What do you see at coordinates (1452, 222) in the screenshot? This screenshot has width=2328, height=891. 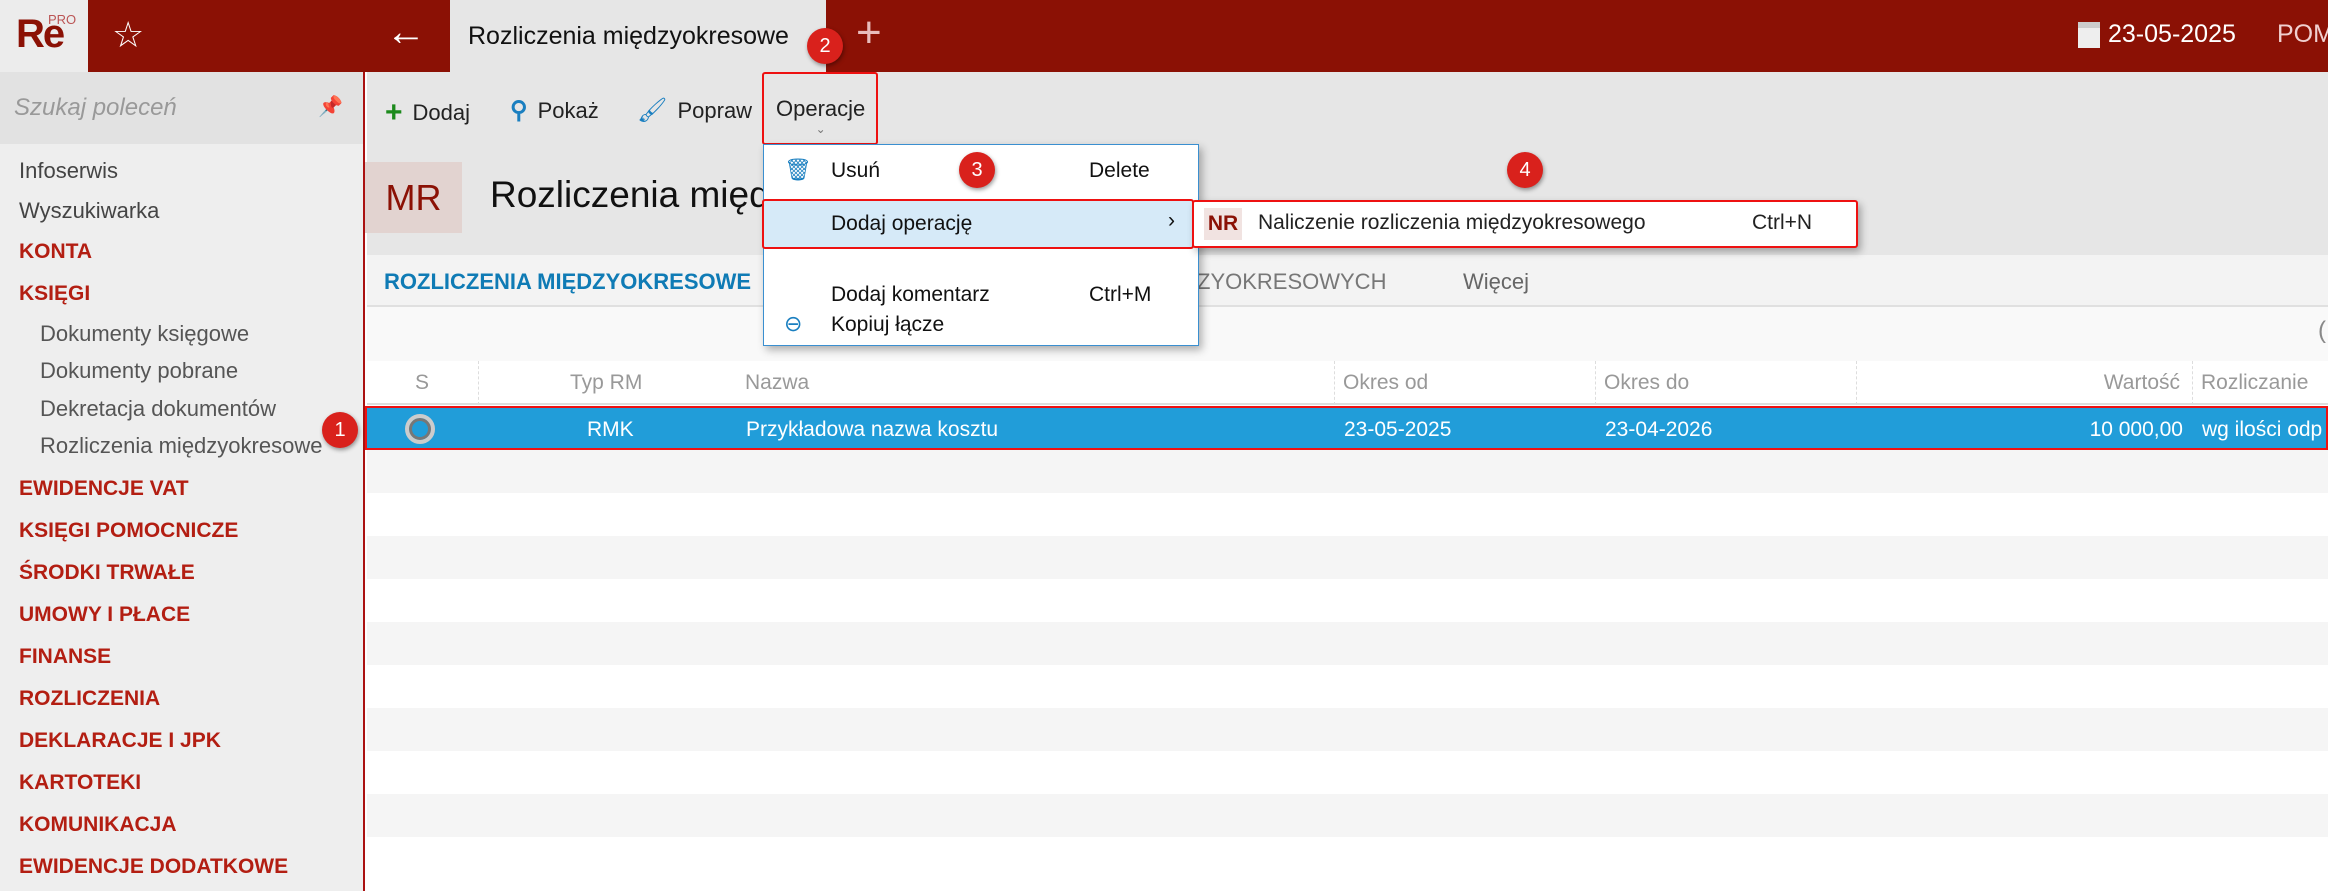 I see `submenu-label: Naliczenie rozliczenia międzyokresowego` at bounding box center [1452, 222].